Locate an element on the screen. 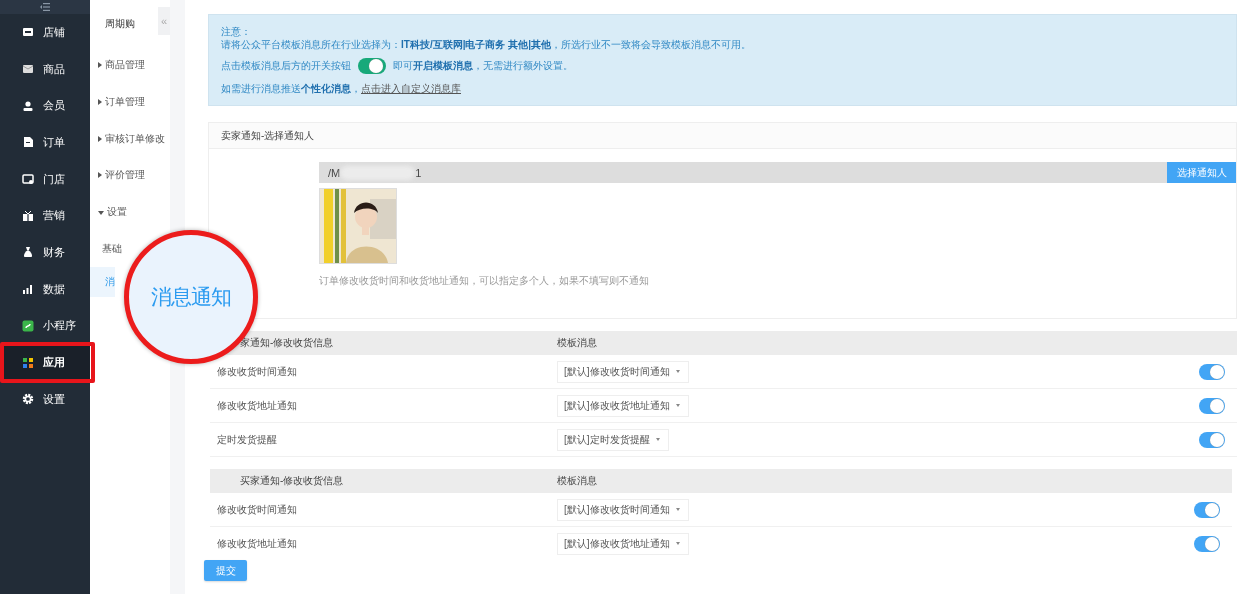 Image resolution: width=1237 pixels, height=594 pixels. notice-text: 如需进行消息推送个性化消息， is located at coordinates (291, 88).